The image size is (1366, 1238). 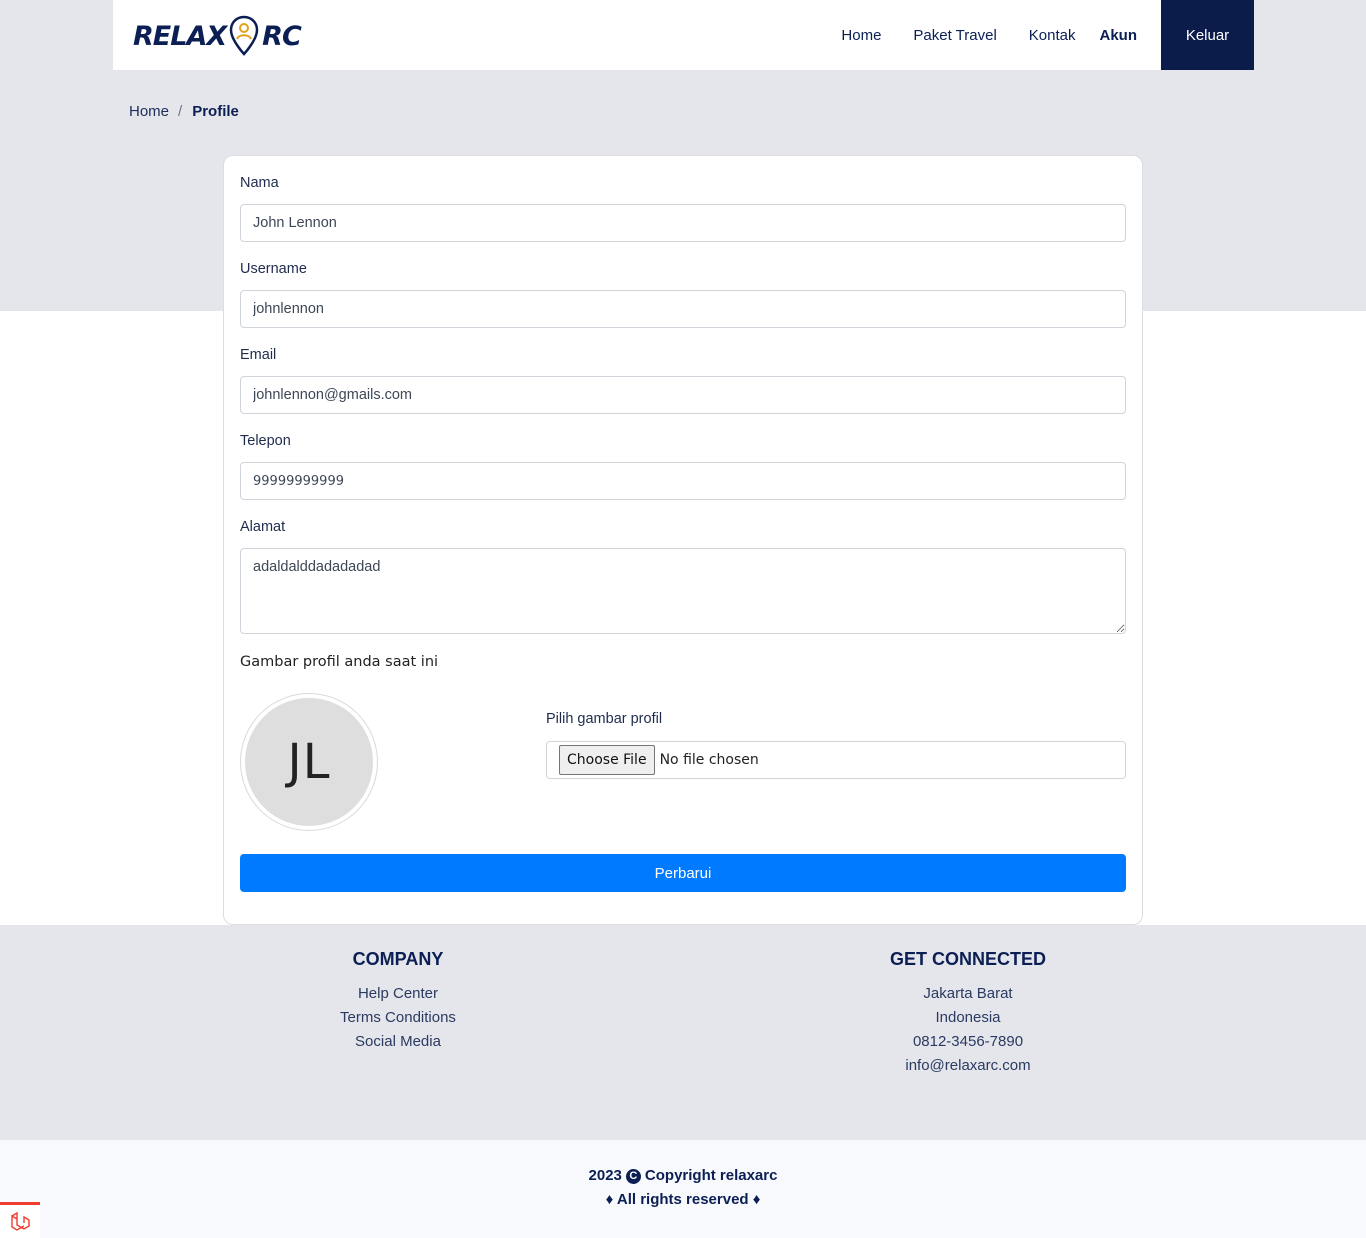 What do you see at coordinates (605, 1175) in the screenshot?
I see `copyright-year: 2023` at bounding box center [605, 1175].